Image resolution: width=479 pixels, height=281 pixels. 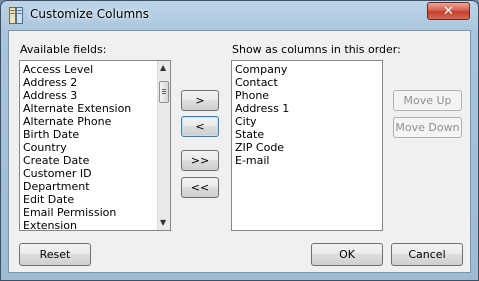 I want to click on add-field-button: >, so click(x=200, y=100).